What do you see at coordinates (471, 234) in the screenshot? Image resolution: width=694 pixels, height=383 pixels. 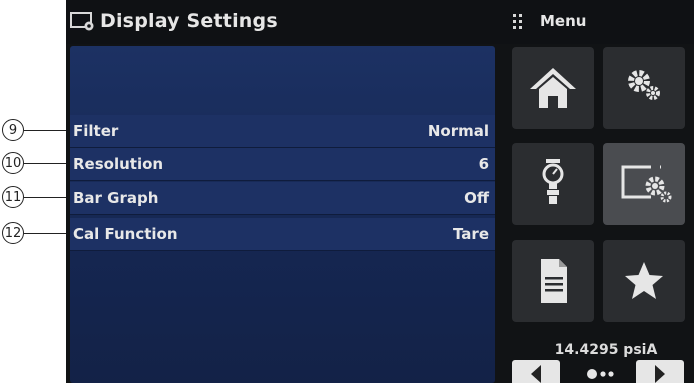 I see `setting-value: Tare` at bounding box center [471, 234].